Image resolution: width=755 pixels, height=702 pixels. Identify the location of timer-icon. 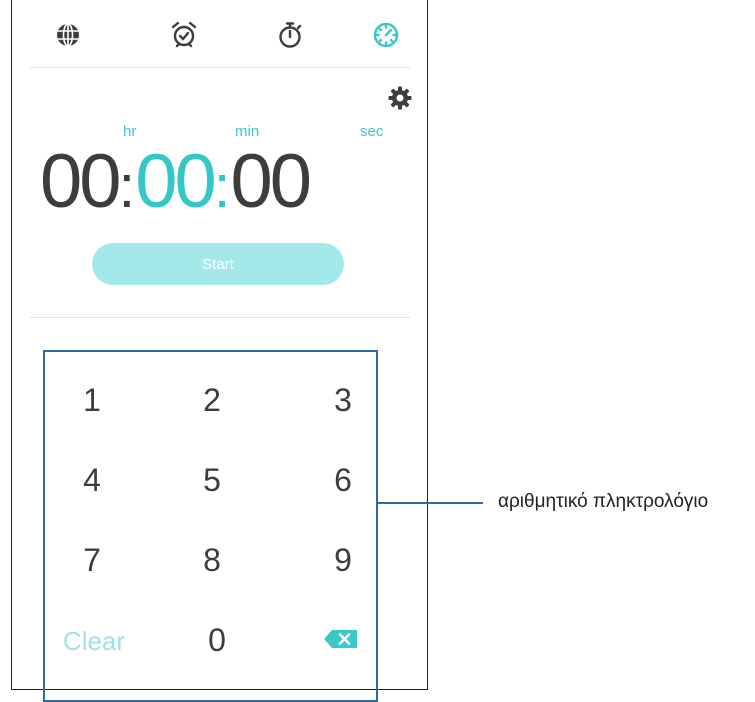
(386, 35).